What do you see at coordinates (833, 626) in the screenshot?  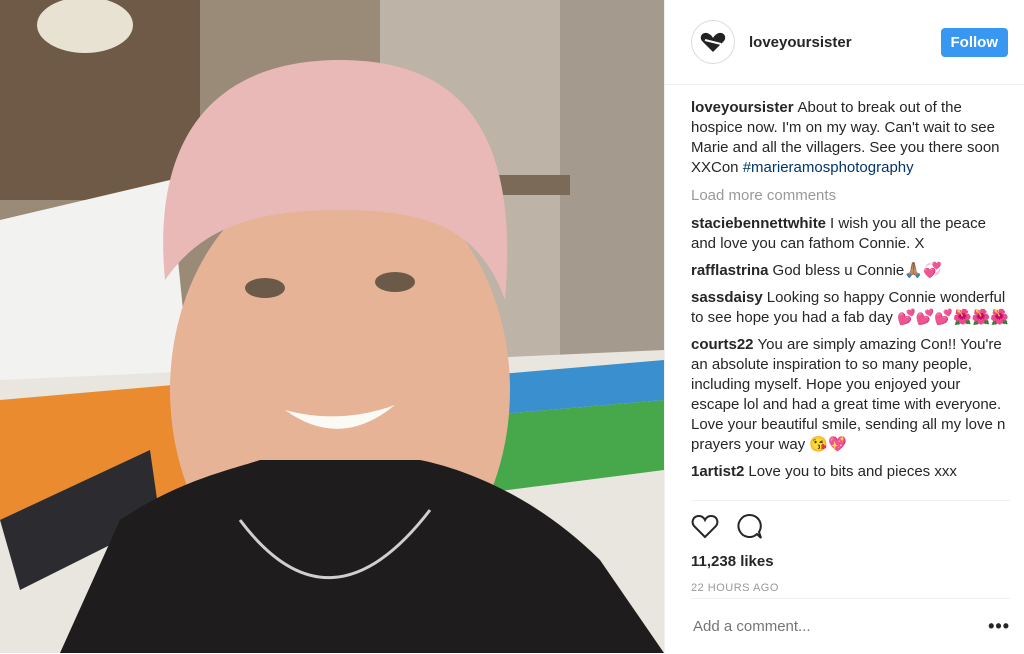 I see `add-comment-input` at bounding box center [833, 626].